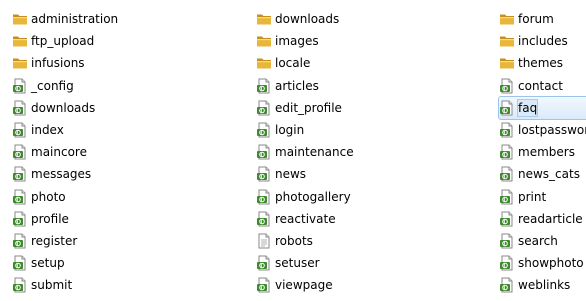 The image size is (586, 301). I want to click on folder-item-ftp-upload: ftp_upload, so click(66, 41).